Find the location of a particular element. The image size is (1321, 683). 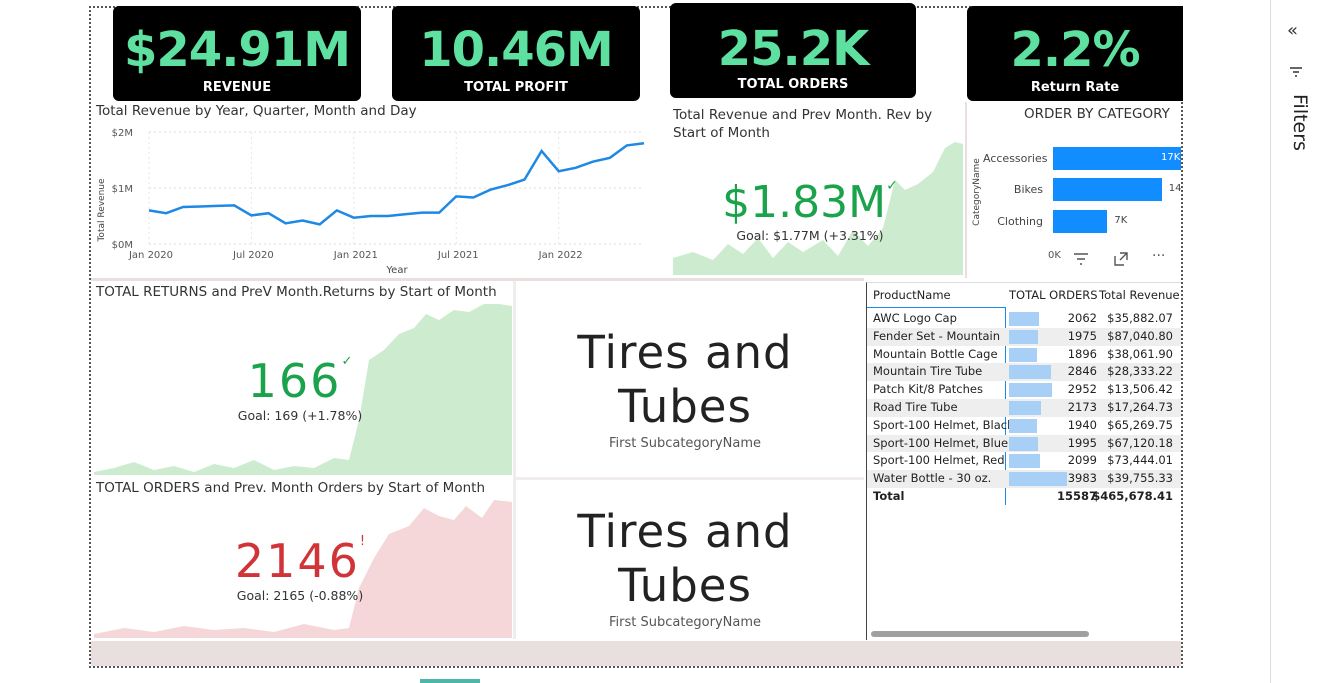

table-header: ProductName TOTAL ORDERS Total Revenue is located at coordinates (1027, 295).